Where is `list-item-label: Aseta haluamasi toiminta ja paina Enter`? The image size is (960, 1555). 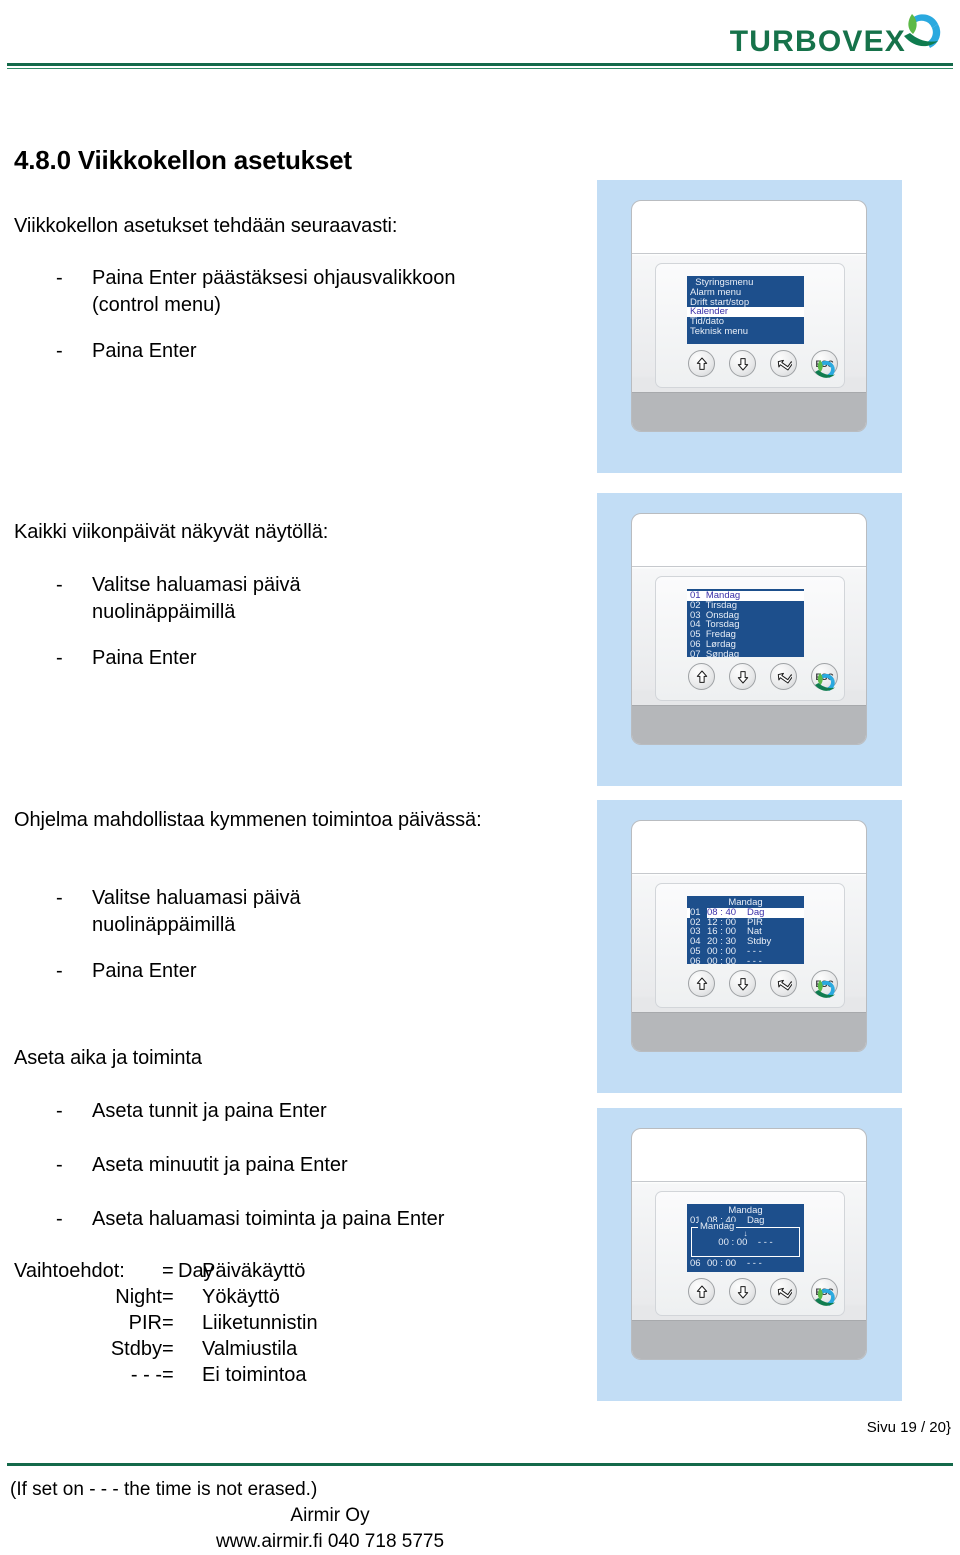
list-item-label: Aseta haluamasi toiminta ja paina Enter is located at coordinates (268, 1219).